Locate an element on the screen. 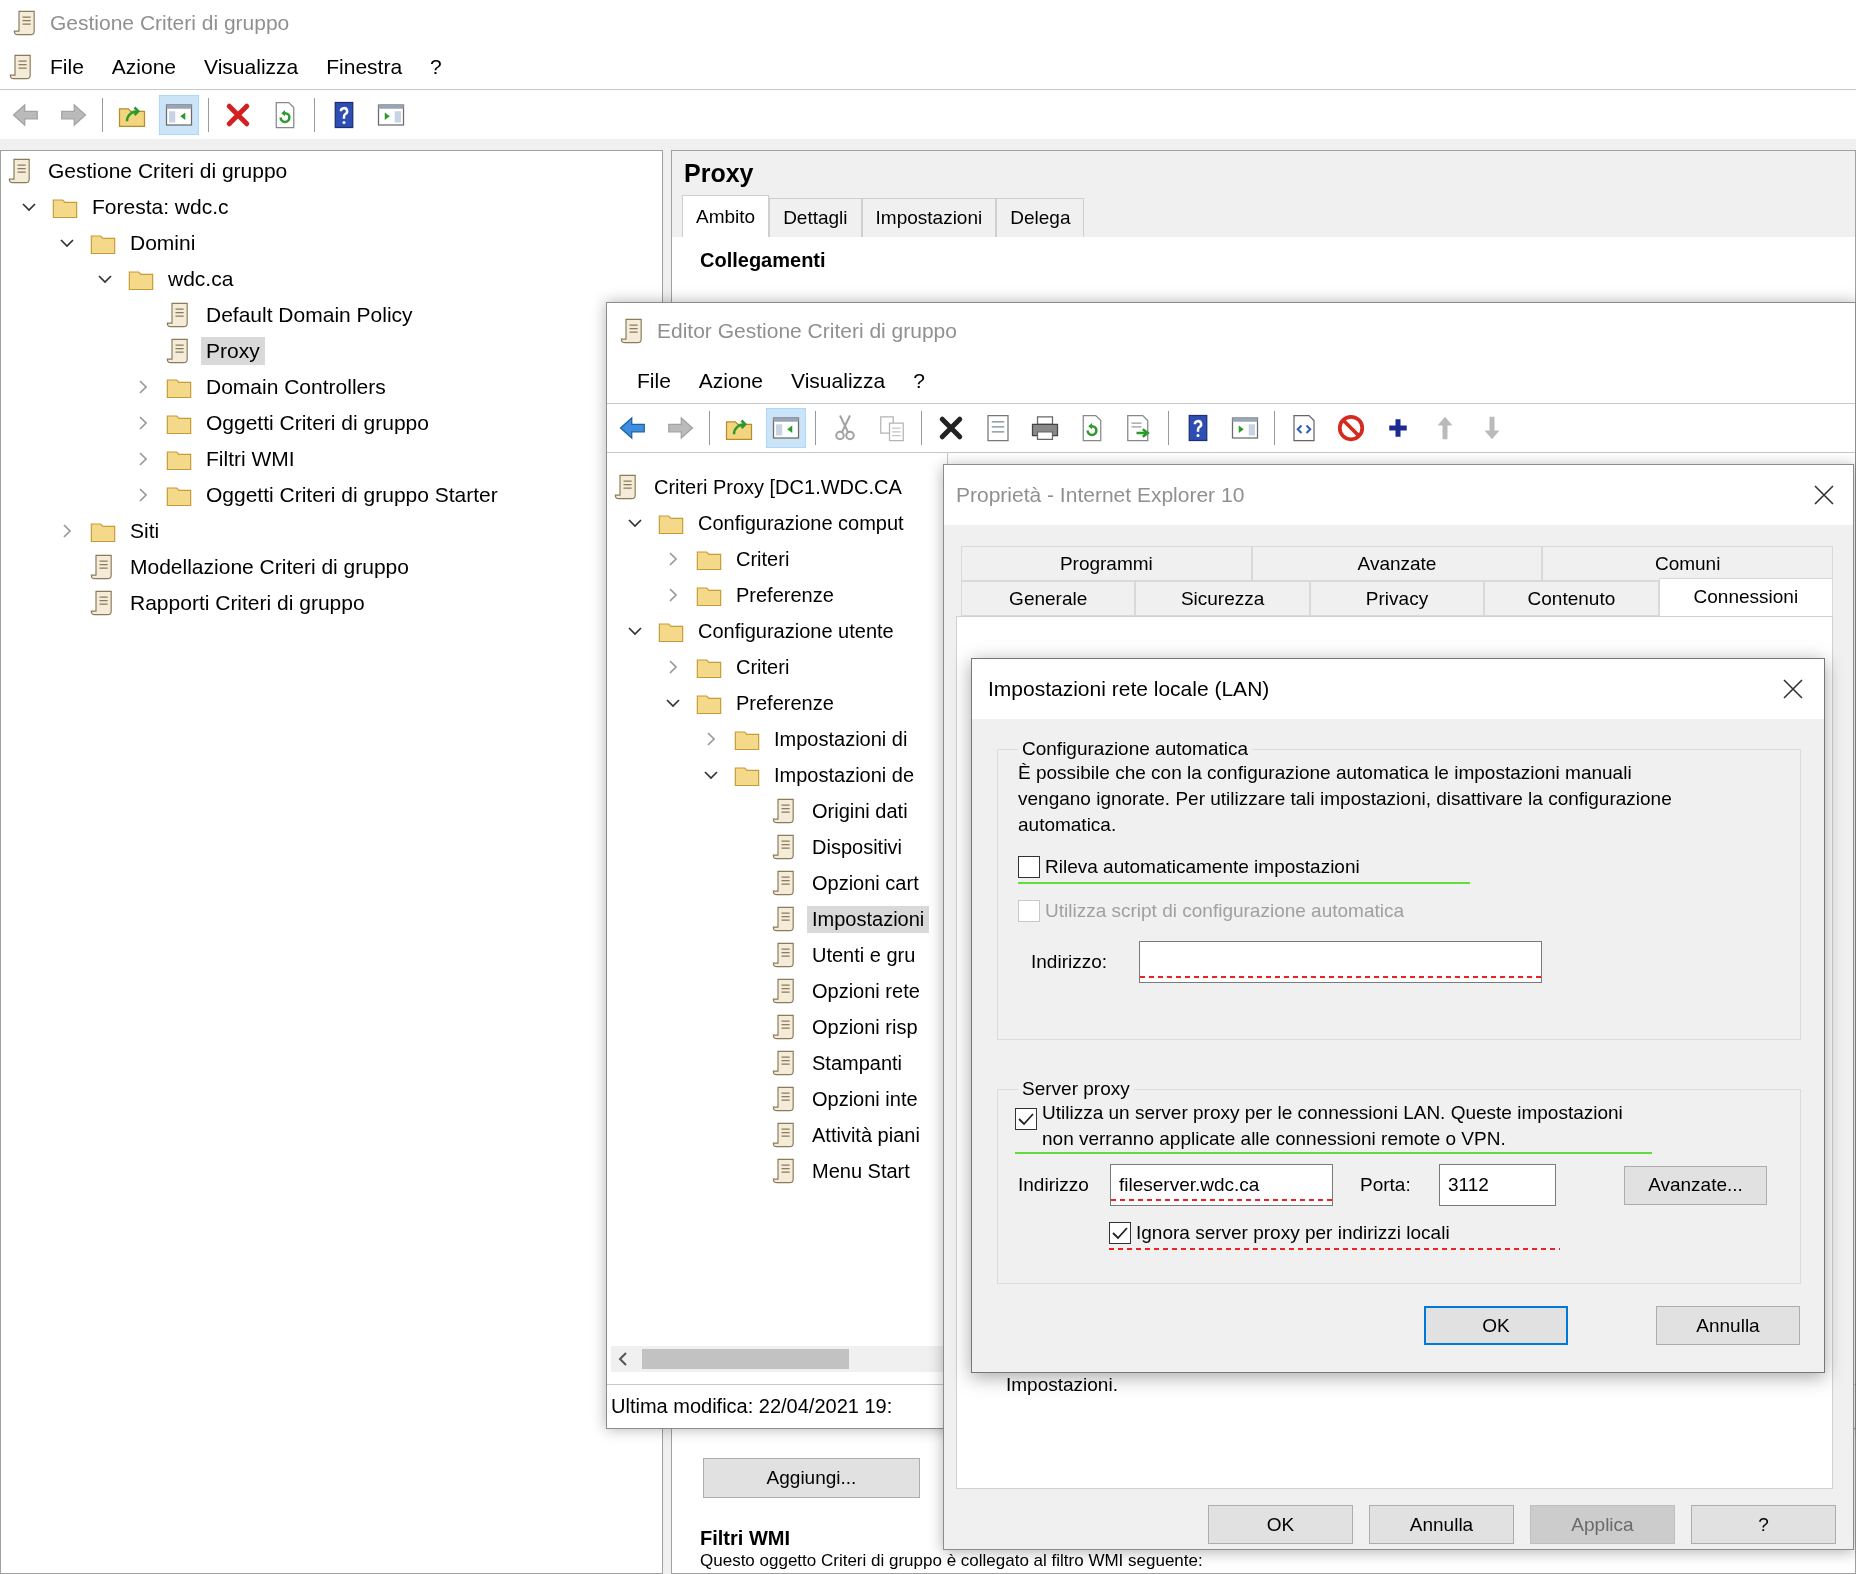 Image resolution: width=1856 pixels, height=1574 pixels. tree-item: Attività piani is located at coordinates (866, 1135).